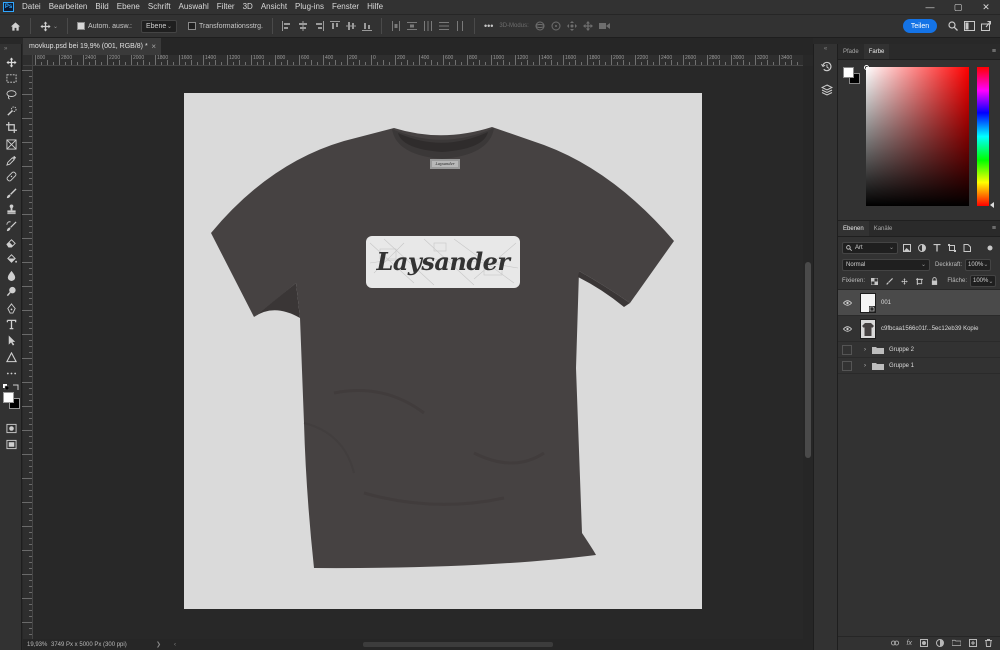 This screenshot has height=650, width=1000. Describe the element at coordinates (983, 281) in the screenshot. I see `fill-input: 100% ⌄` at that location.